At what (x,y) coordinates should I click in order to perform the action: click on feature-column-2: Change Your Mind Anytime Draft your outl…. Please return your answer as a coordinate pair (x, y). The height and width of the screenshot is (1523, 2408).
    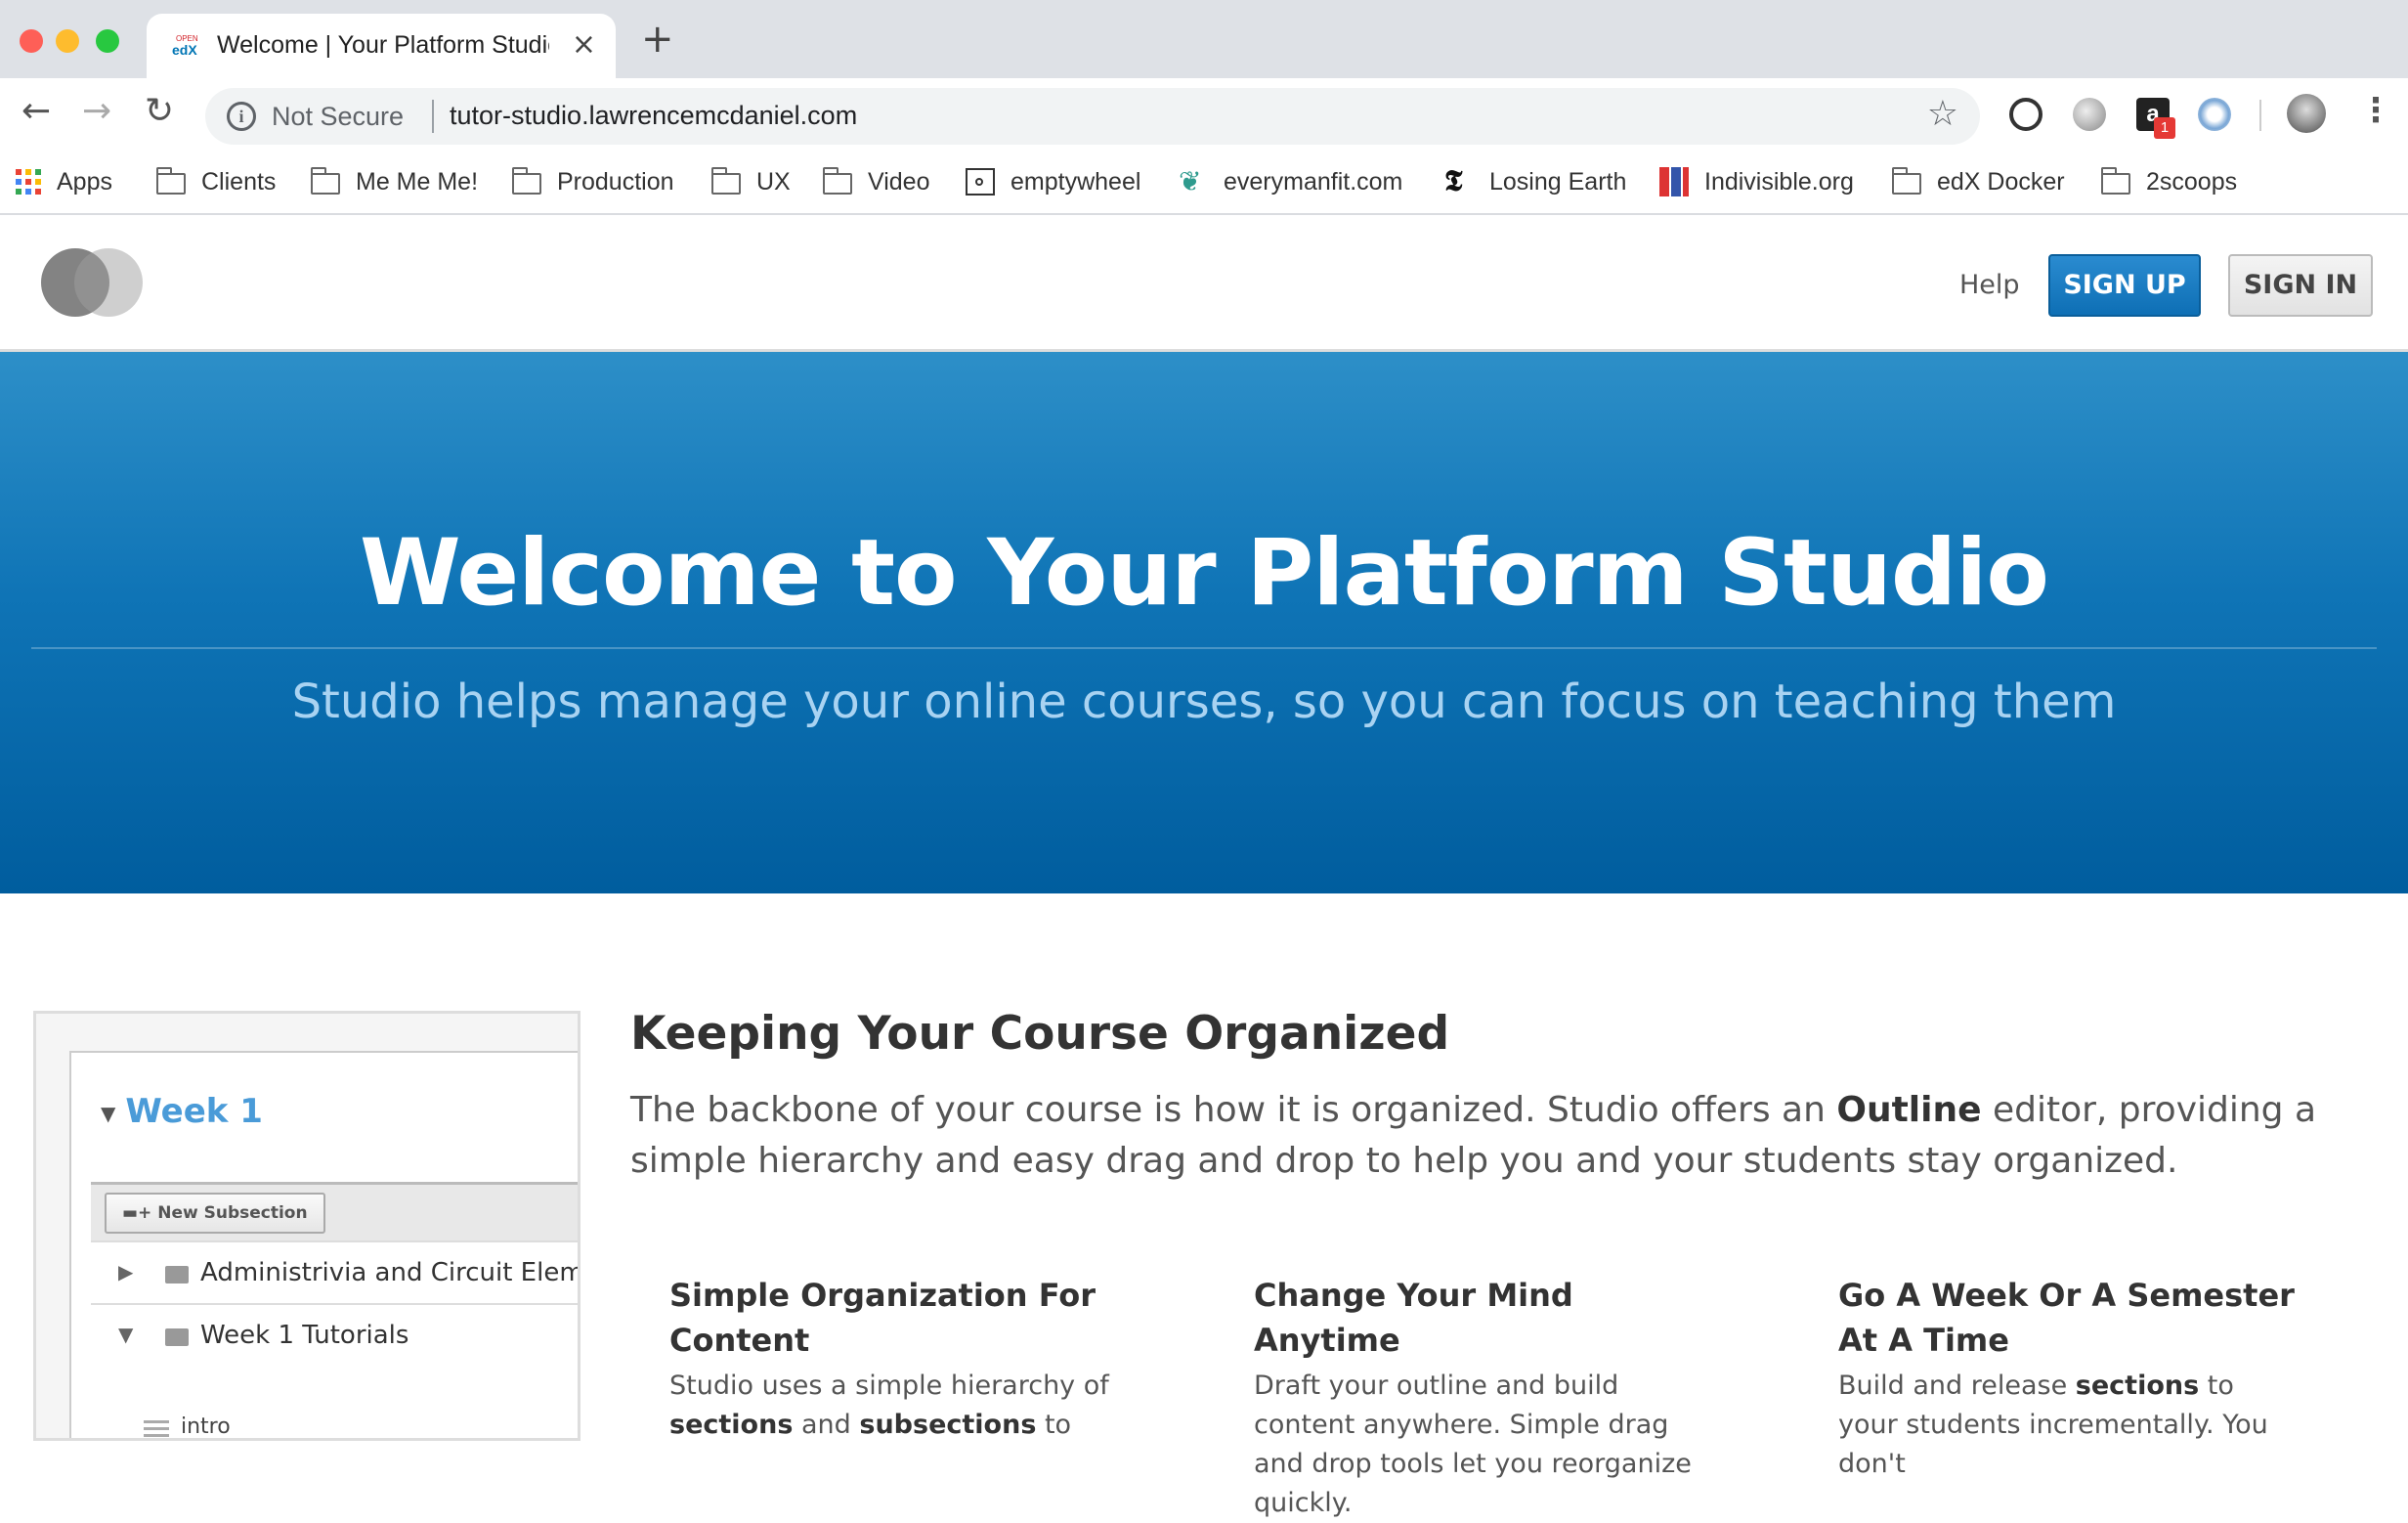
    Looking at the image, I should click on (1483, 1398).